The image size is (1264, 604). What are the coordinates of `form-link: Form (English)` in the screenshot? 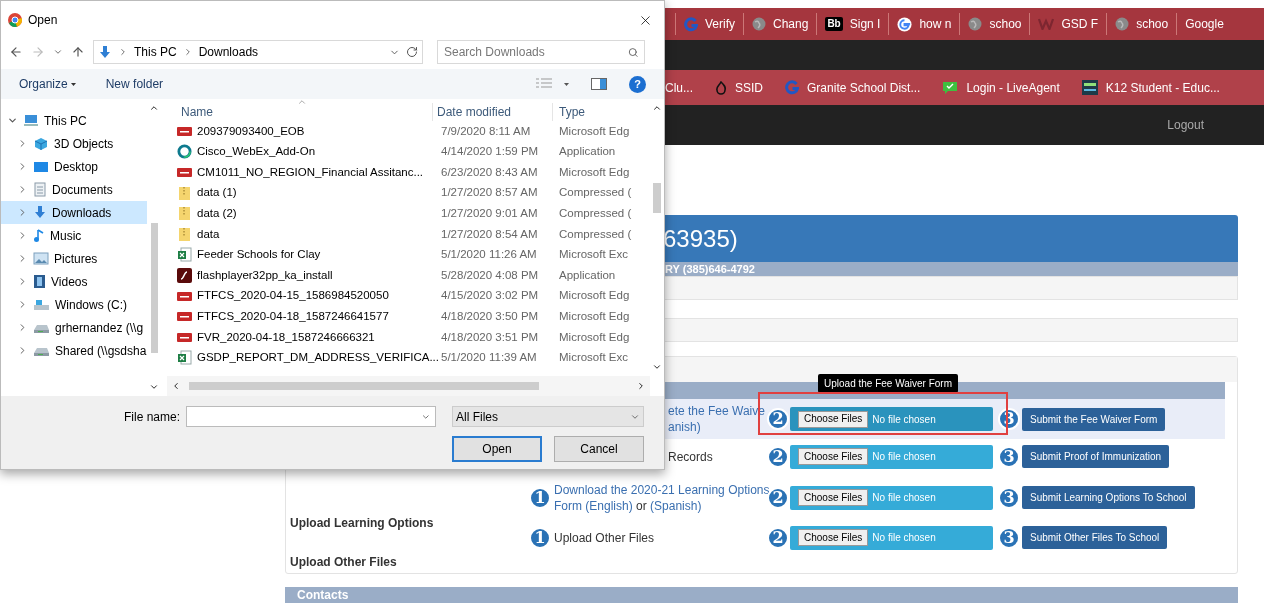 It's located at (593, 505).